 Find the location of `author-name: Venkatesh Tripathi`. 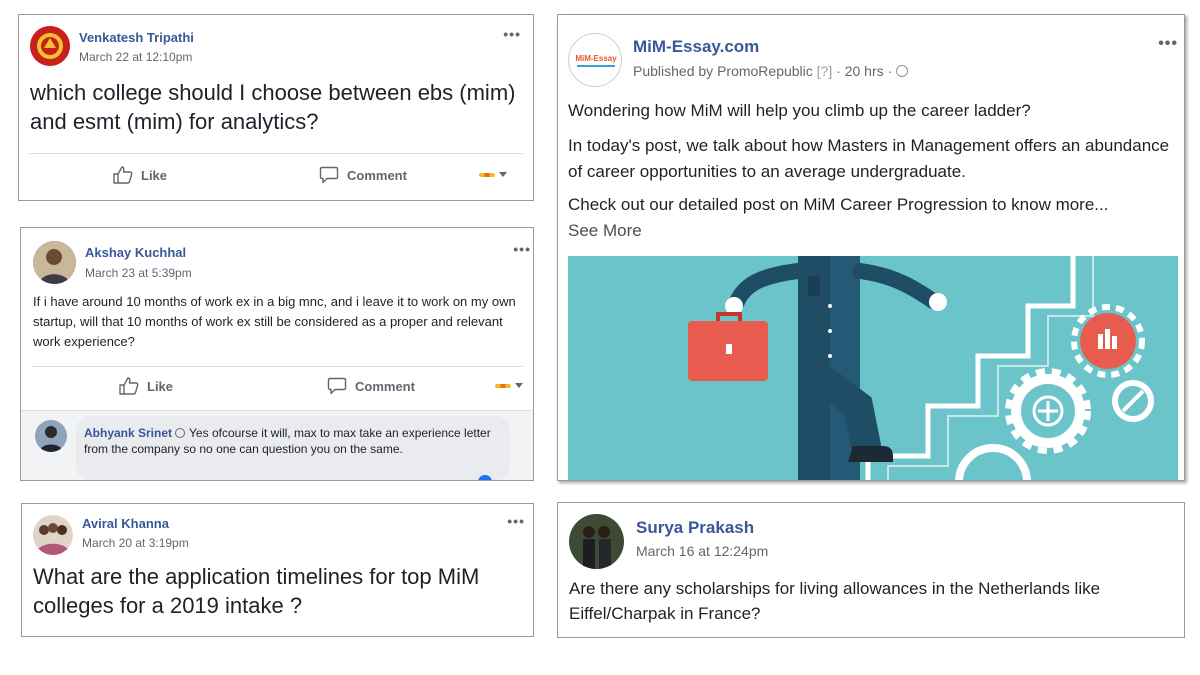

author-name: Venkatesh Tripathi is located at coordinates (136, 37).